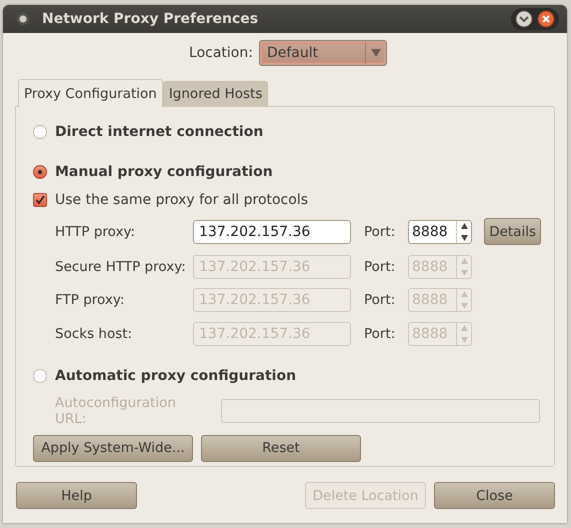  I want to click on radio-label: Manual proxy configuration, so click(164, 172).